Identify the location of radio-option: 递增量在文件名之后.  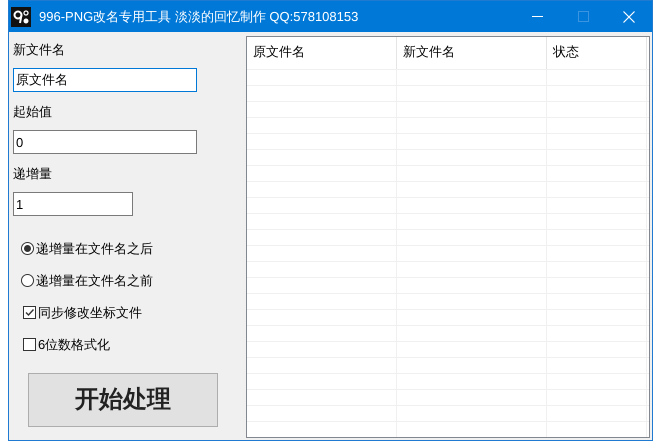
(129, 248).